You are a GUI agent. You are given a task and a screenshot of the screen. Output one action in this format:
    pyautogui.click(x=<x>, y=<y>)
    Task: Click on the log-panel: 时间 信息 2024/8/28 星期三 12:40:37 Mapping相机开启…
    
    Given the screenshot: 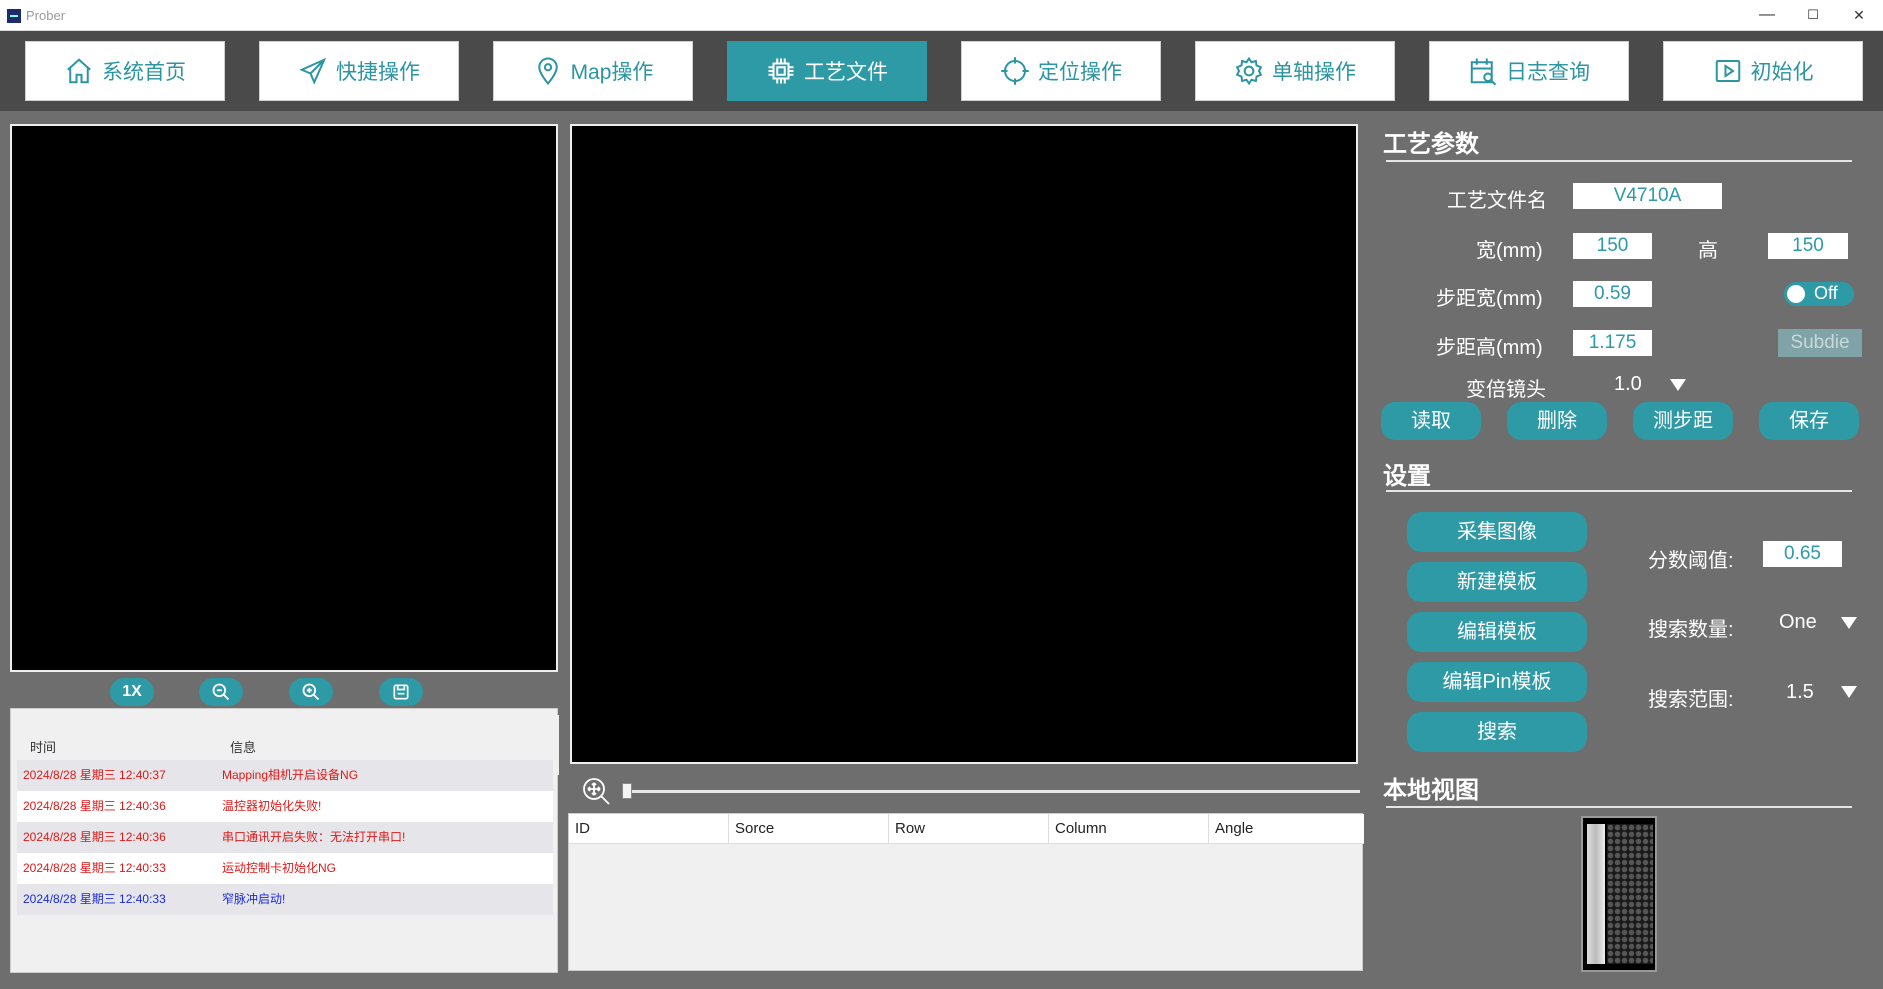 What is the action you would take?
    pyautogui.click(x=284, y=840)
    